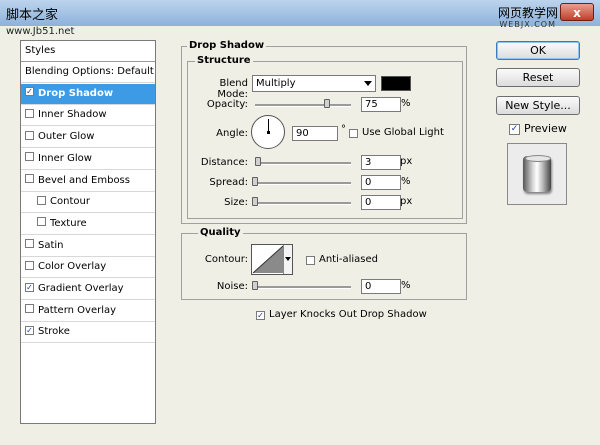  Describe the element at coordinates (77, 310) in the screenshot. I see `style-item-label: Pattern Overlay` at that location.